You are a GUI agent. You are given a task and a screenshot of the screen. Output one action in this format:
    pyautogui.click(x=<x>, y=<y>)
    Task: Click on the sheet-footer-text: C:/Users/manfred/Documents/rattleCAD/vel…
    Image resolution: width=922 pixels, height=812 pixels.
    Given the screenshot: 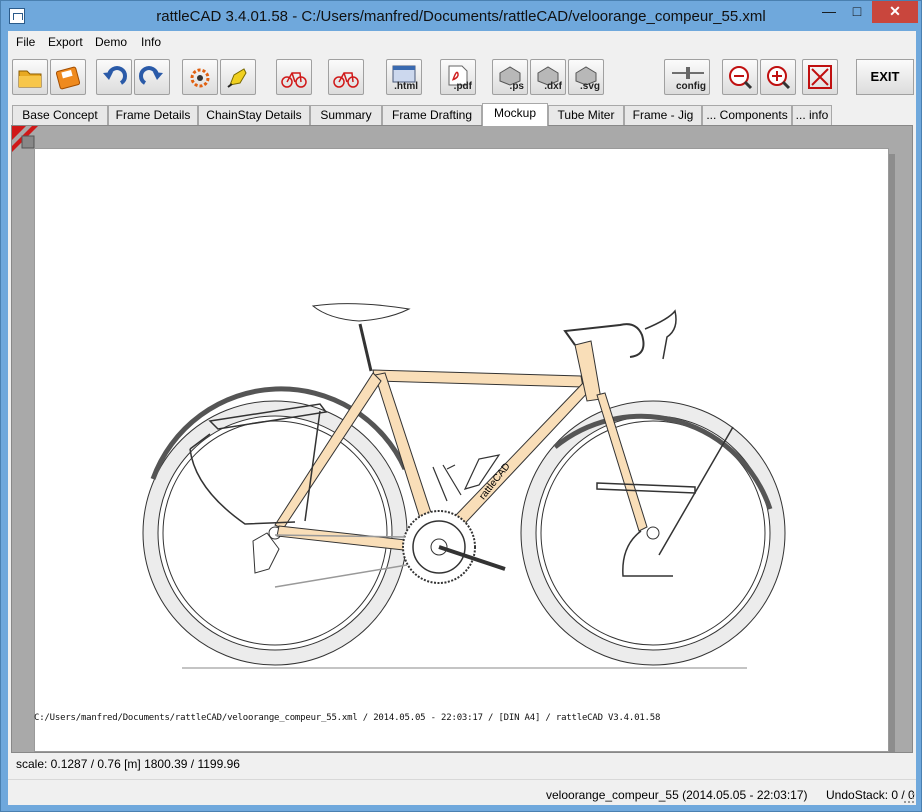 What is the action you would take?
    pyautogui.click(x=347, y=718)
    